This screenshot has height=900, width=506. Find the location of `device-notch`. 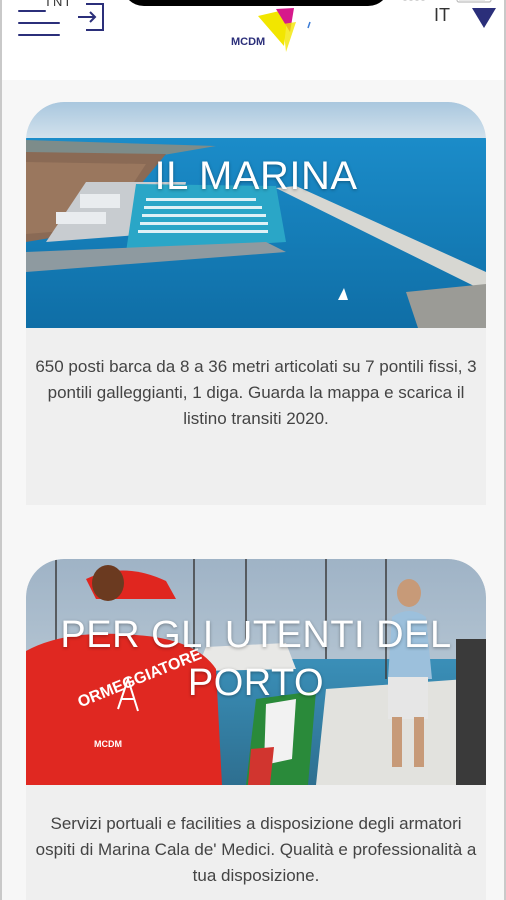

device-notch is located at coordinates (256, 3).